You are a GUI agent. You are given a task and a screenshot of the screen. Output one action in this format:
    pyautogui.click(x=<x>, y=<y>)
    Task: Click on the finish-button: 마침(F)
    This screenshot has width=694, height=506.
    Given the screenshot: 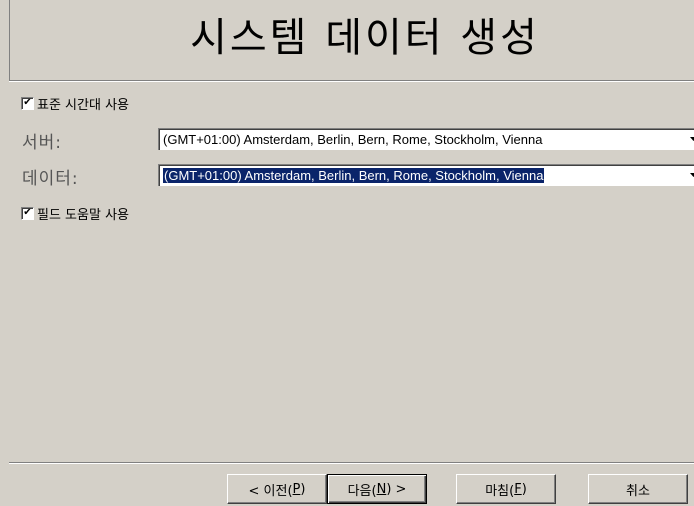 What is the action you would take?
    pyautogui.click(x=506, y=489)
    